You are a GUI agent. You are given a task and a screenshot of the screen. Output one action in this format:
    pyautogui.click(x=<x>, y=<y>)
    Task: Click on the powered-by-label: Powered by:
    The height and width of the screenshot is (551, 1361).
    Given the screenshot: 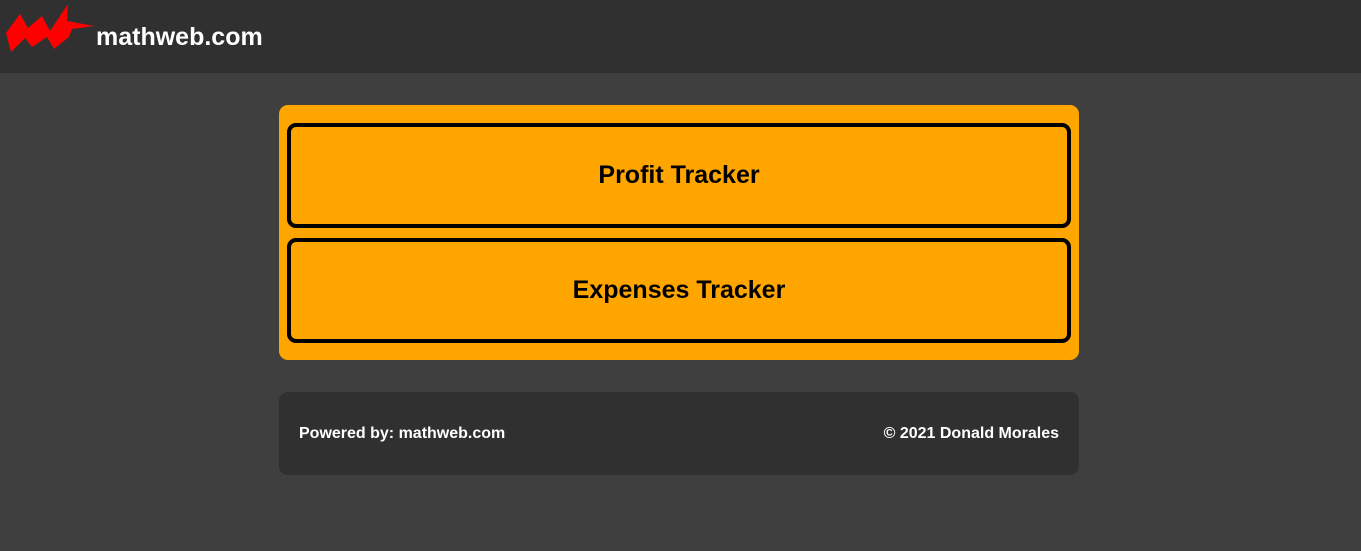 What is the action you would take?
    pyautogui.click(x=349, y=433)
    